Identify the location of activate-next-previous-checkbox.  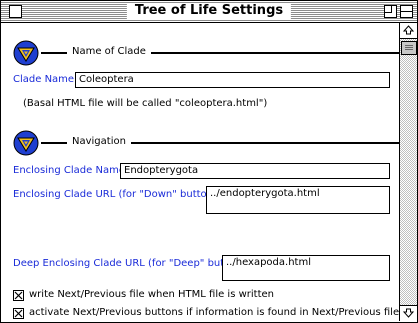
(18, 313).